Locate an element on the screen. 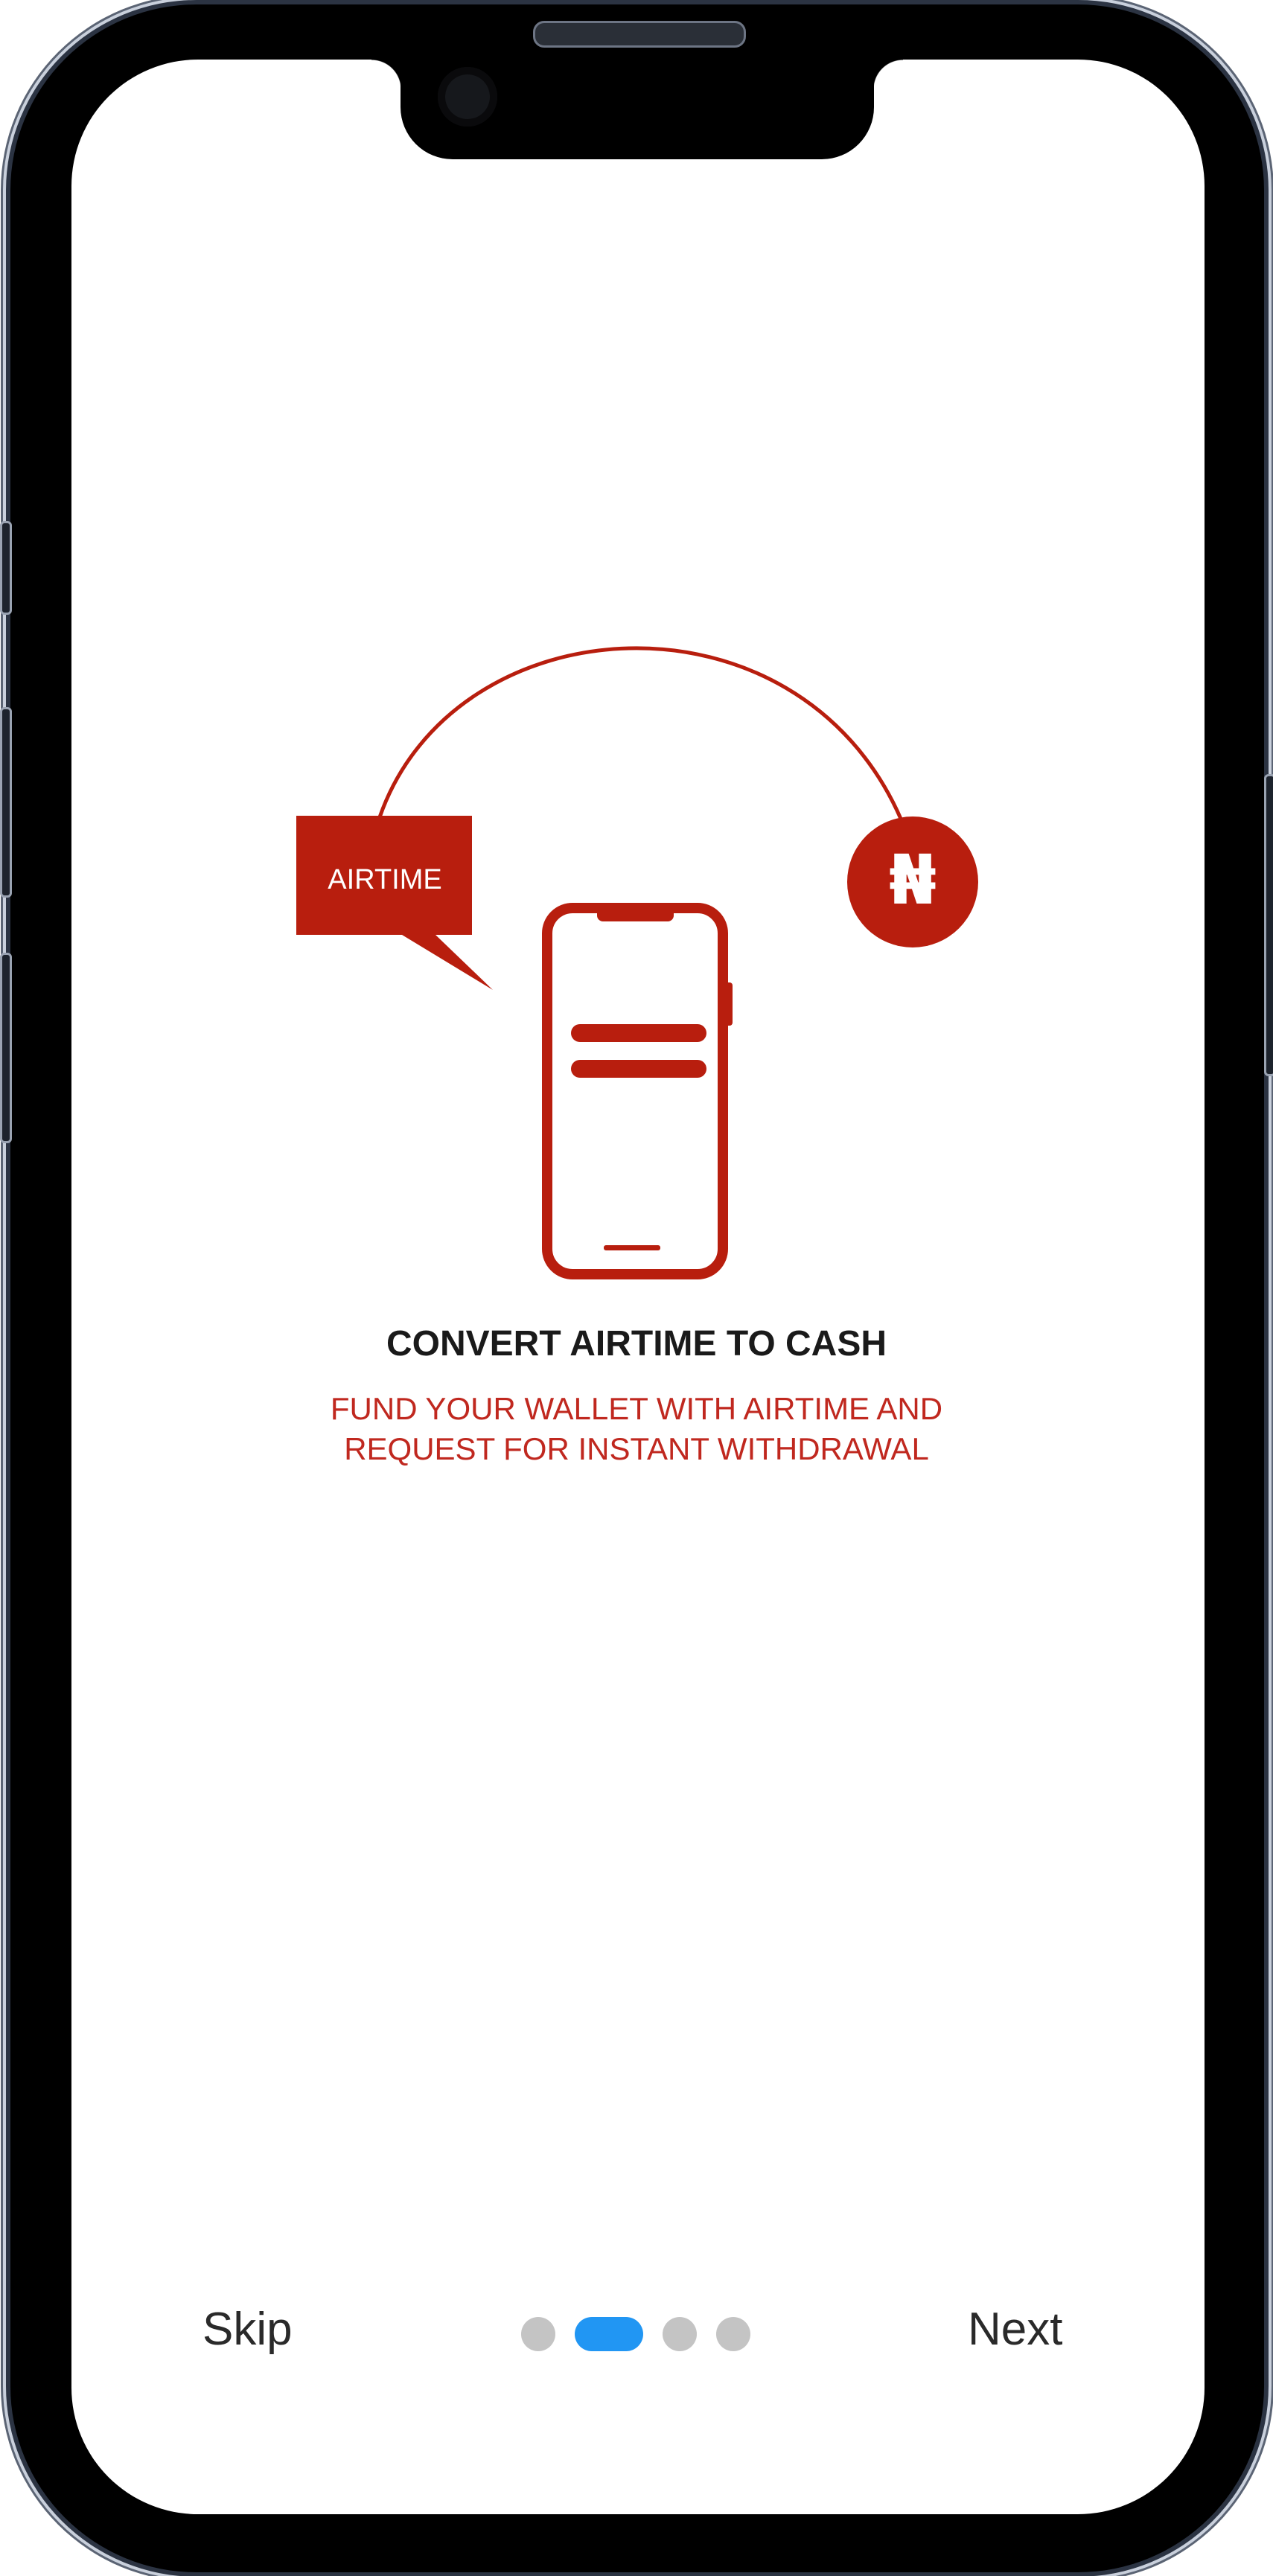  front-camera is located at coordinates (468, 97).